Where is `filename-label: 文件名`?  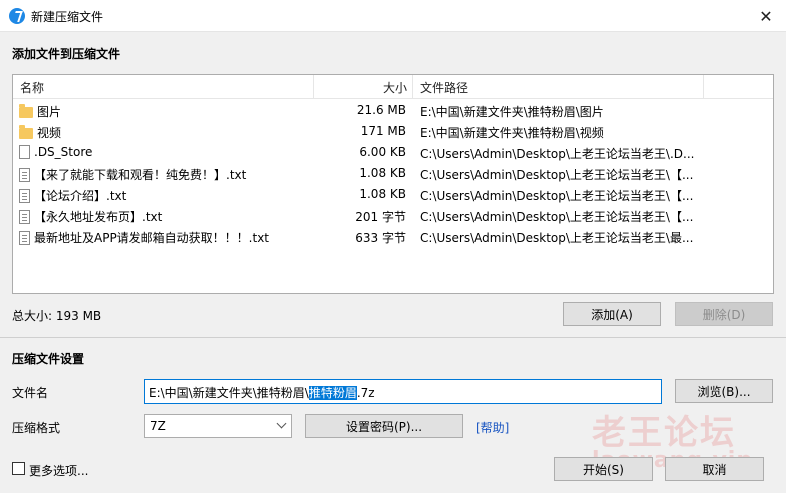
filename-label: 文件名 is located at coordinates (30, 393).